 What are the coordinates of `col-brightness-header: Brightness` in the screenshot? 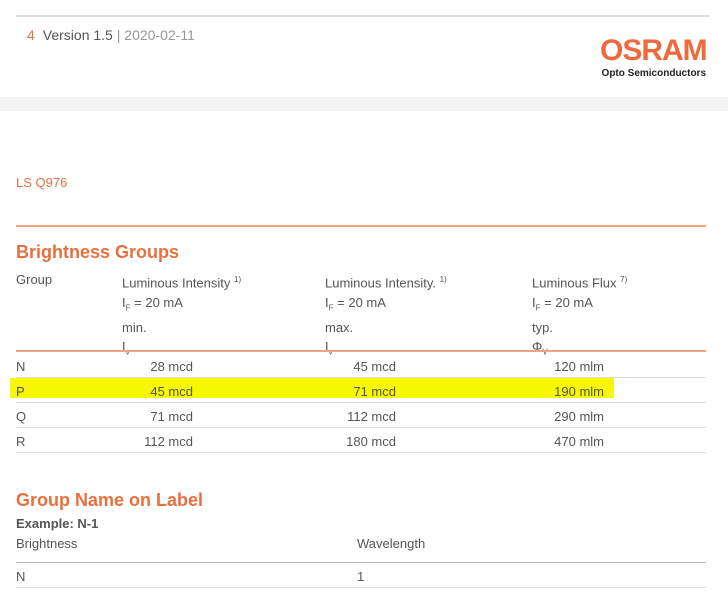 It's located at (47, 543).